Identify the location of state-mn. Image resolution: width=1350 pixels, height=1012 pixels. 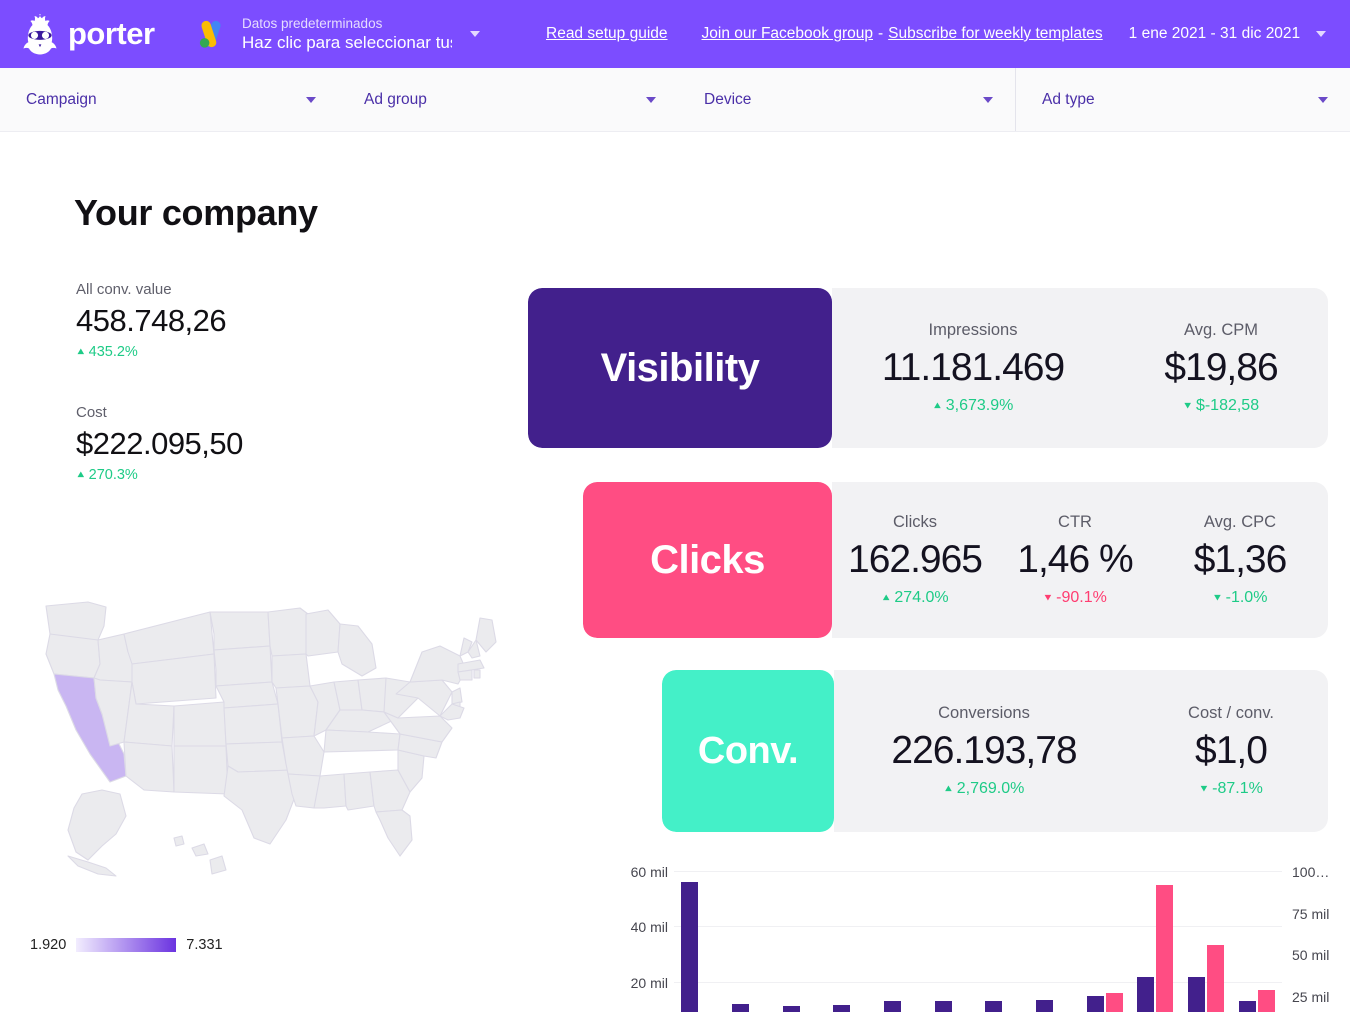
(288, 632).